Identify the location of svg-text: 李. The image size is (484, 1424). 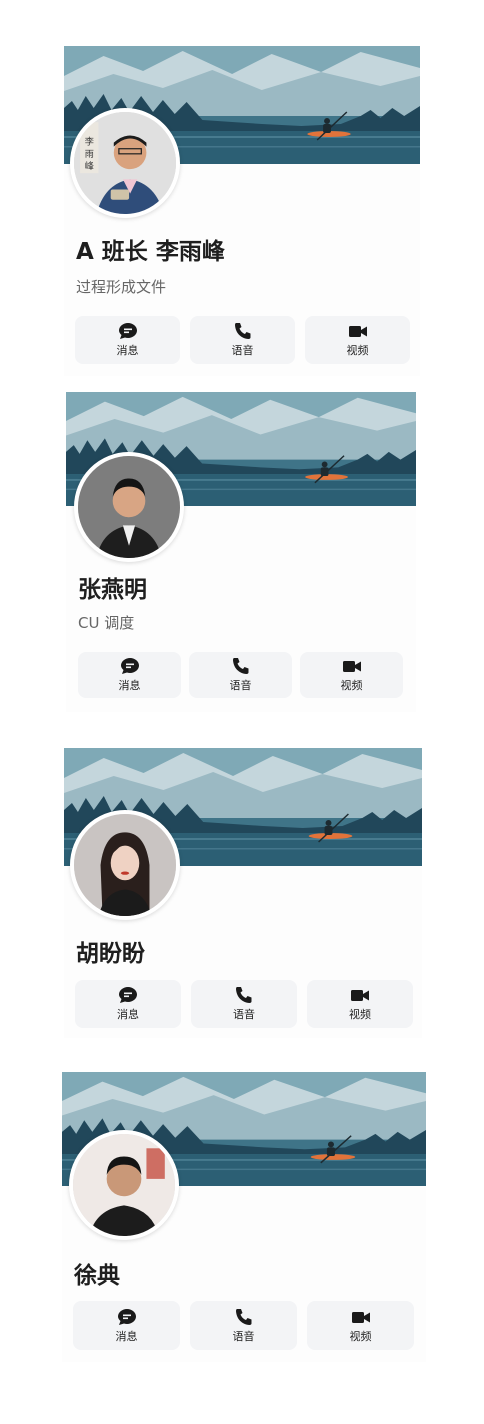
(89, 142).